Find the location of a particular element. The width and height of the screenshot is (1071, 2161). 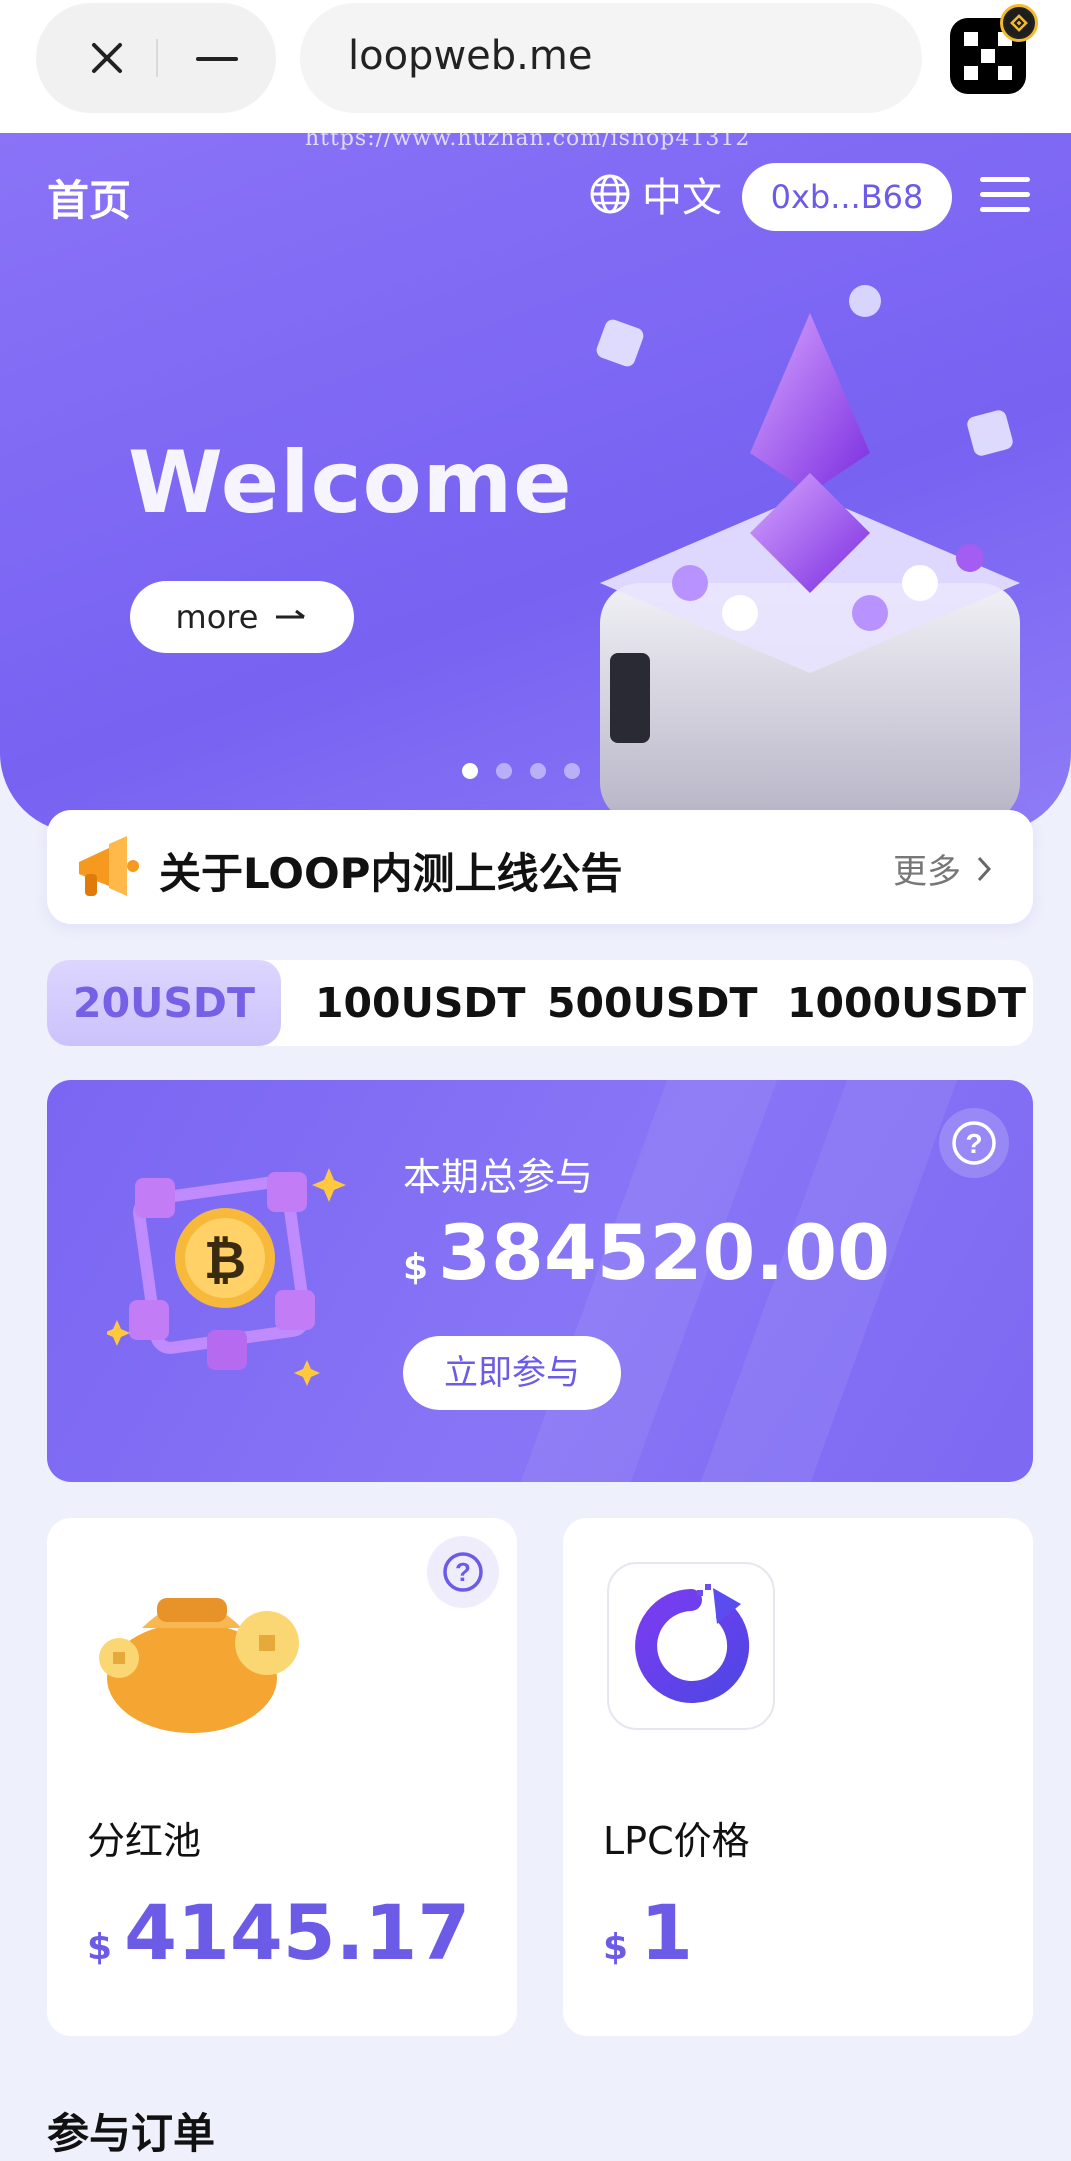

browser-top-bar: loopweb.me is located at coordinates (535, 66).